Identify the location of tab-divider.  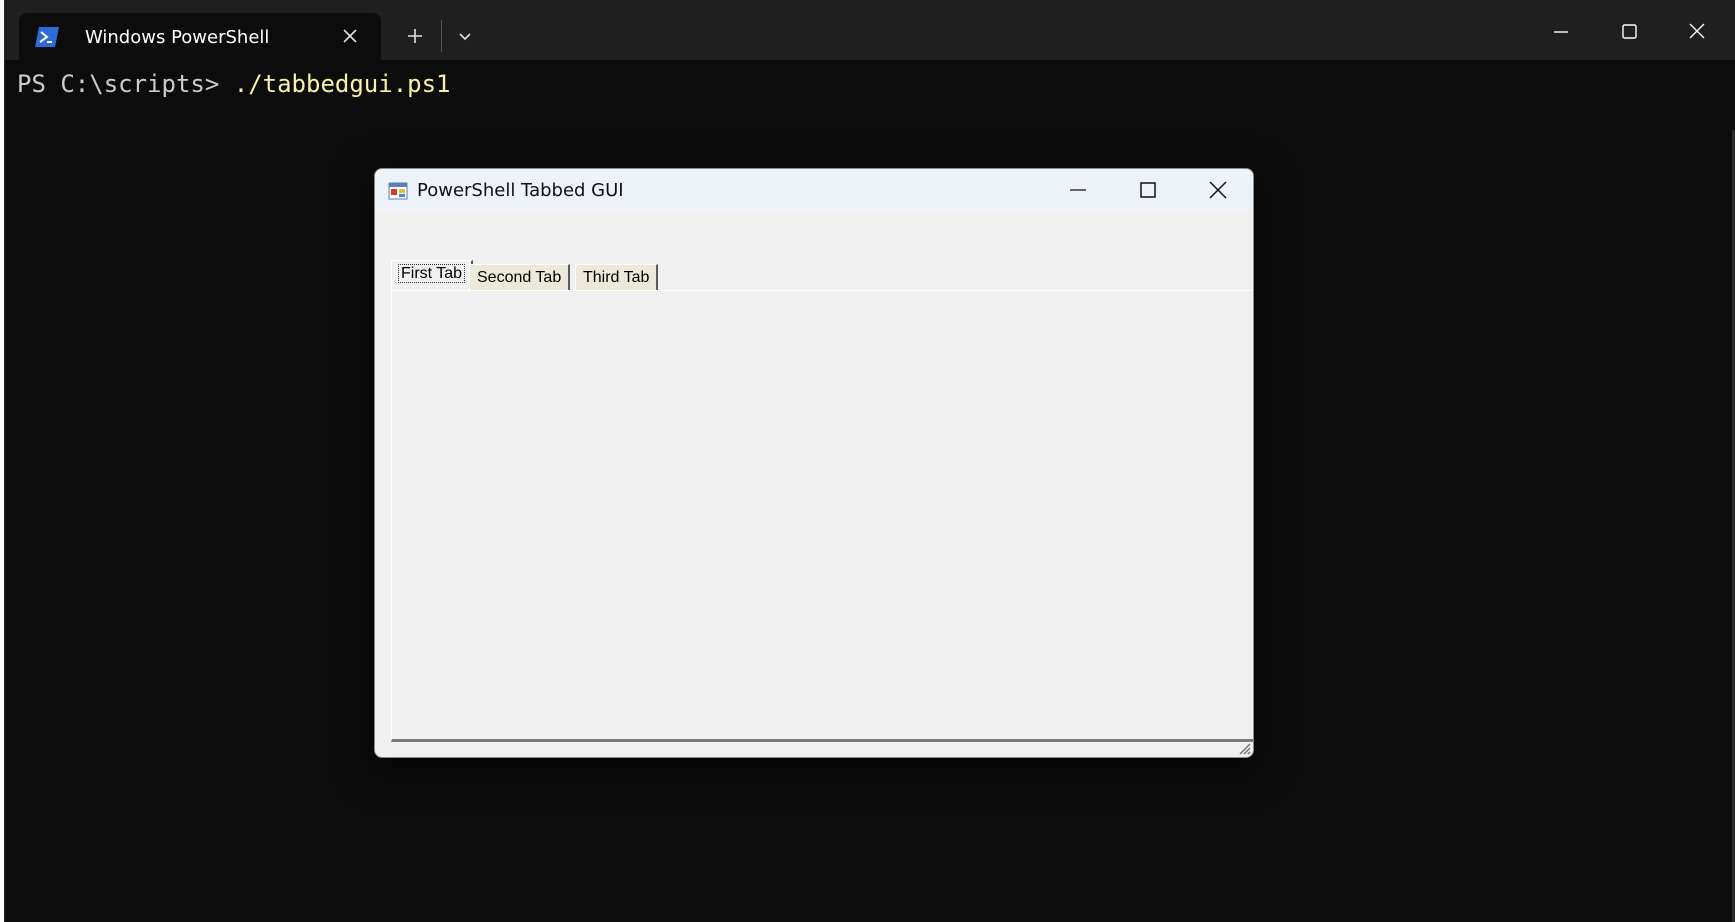
(441, 36).